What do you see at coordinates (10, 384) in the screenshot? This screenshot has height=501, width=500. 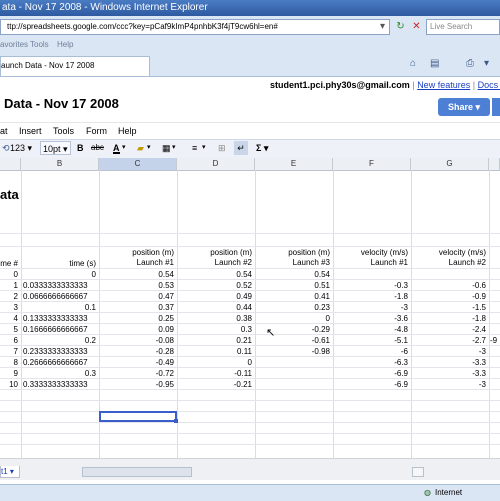 I see `cell-a: 10` at bounding box center [10, 384].